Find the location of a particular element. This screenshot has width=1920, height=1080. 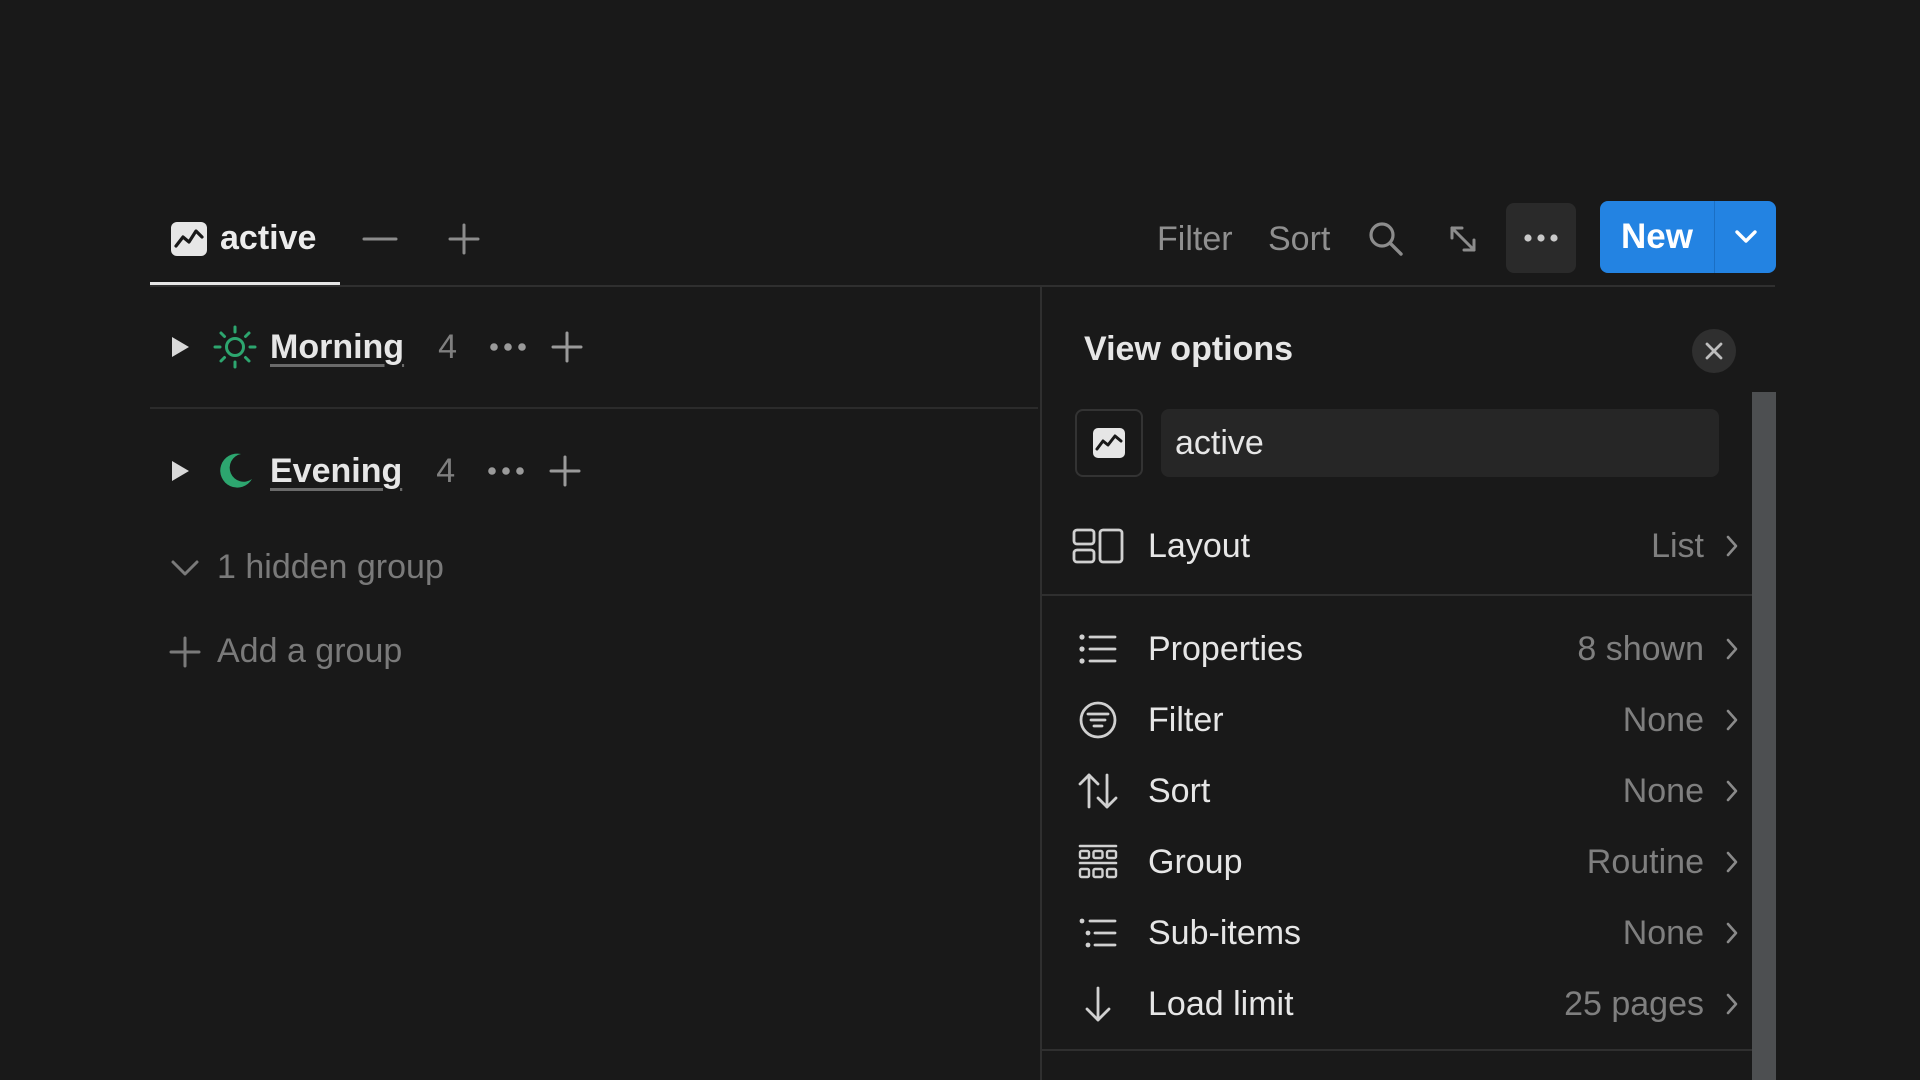

group-add-button-evening is located at coordinates (565, 471).